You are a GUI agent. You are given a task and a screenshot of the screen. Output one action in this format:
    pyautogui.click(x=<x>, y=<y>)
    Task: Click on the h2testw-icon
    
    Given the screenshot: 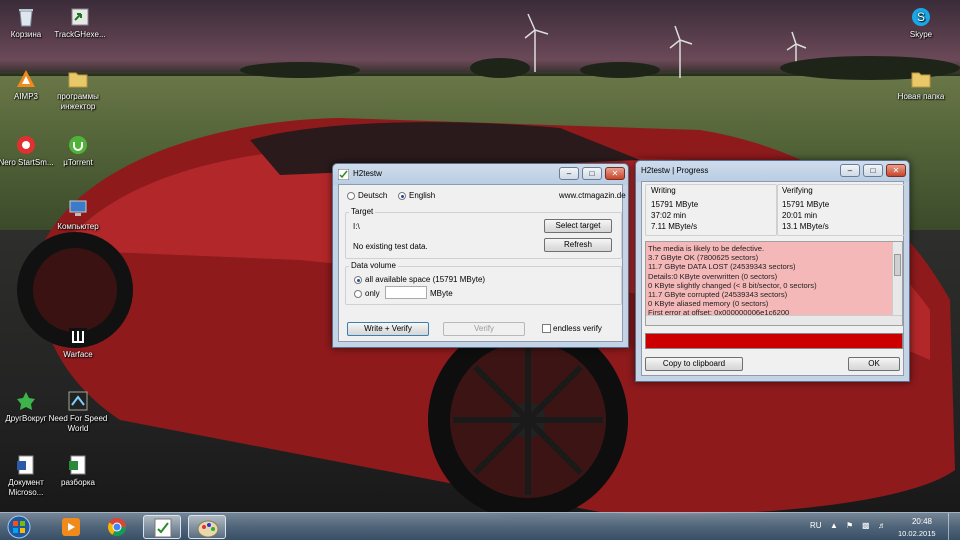 What is the action you would take?
    pyautogui.click(x=163, y=528)
    